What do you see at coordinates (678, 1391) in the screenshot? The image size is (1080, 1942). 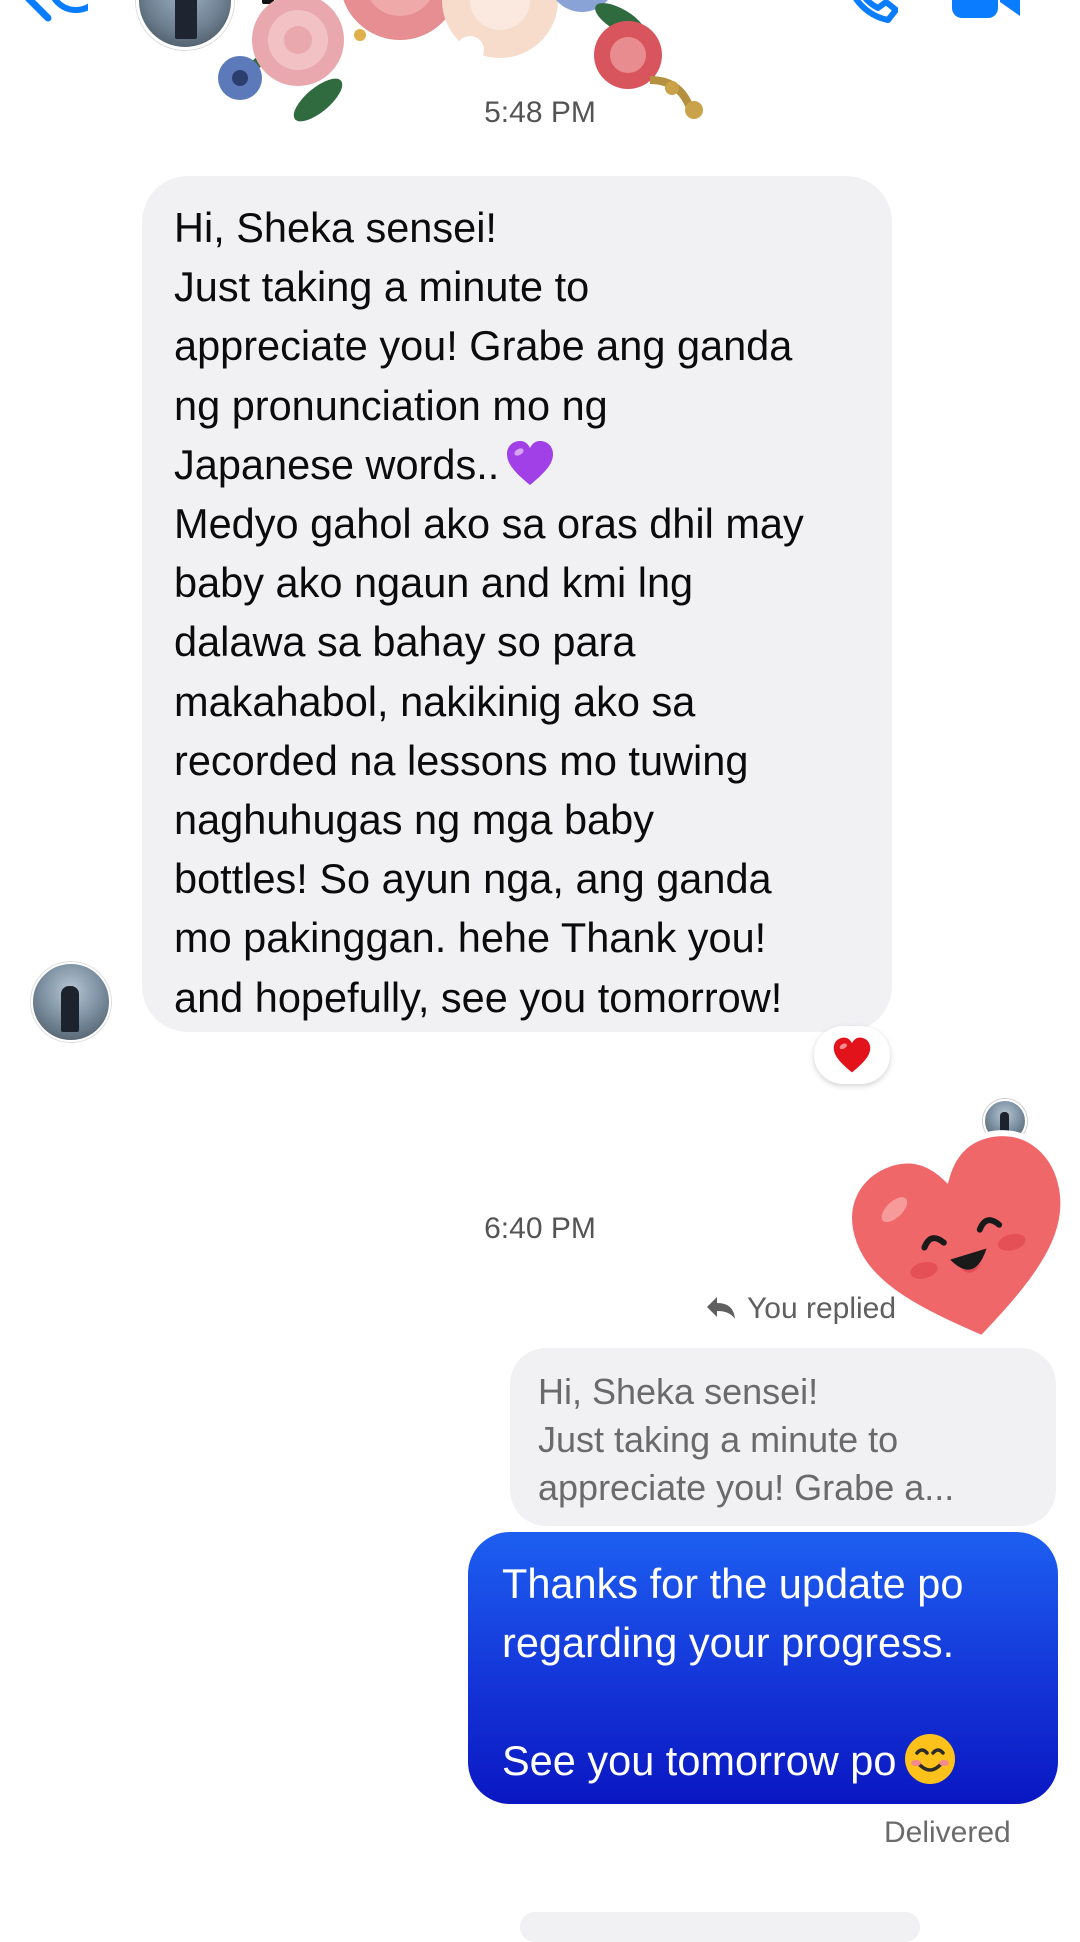 I see `quoted-line: Hi, Sheka sensei!` at bounding box center [678, 1391].